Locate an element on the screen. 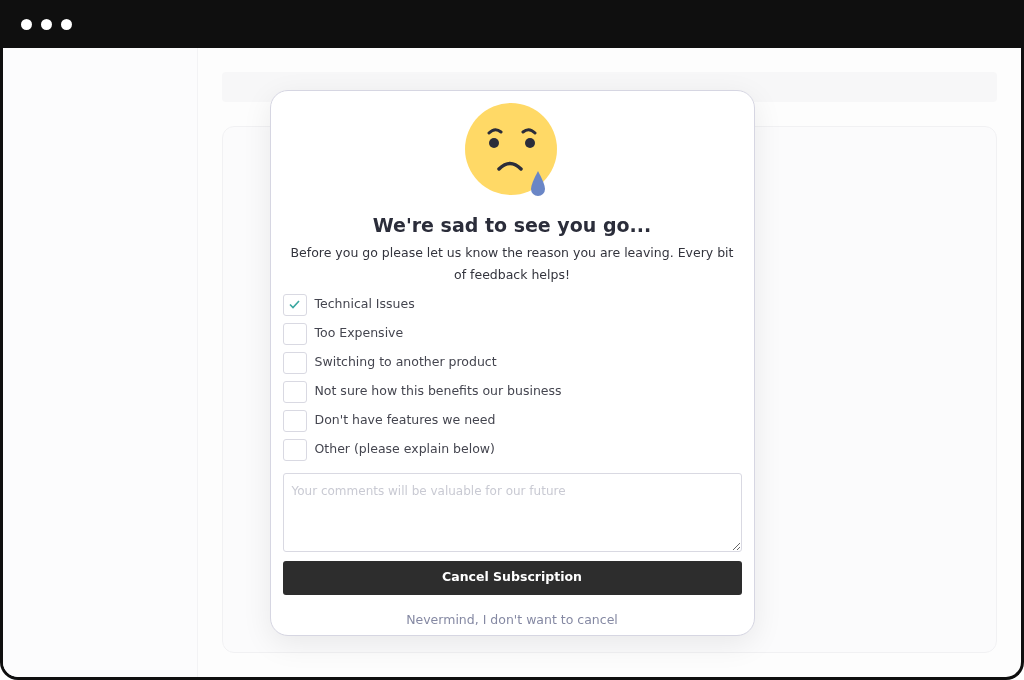  reason-label: Don't have features we need is located at coordinates (405, 420).